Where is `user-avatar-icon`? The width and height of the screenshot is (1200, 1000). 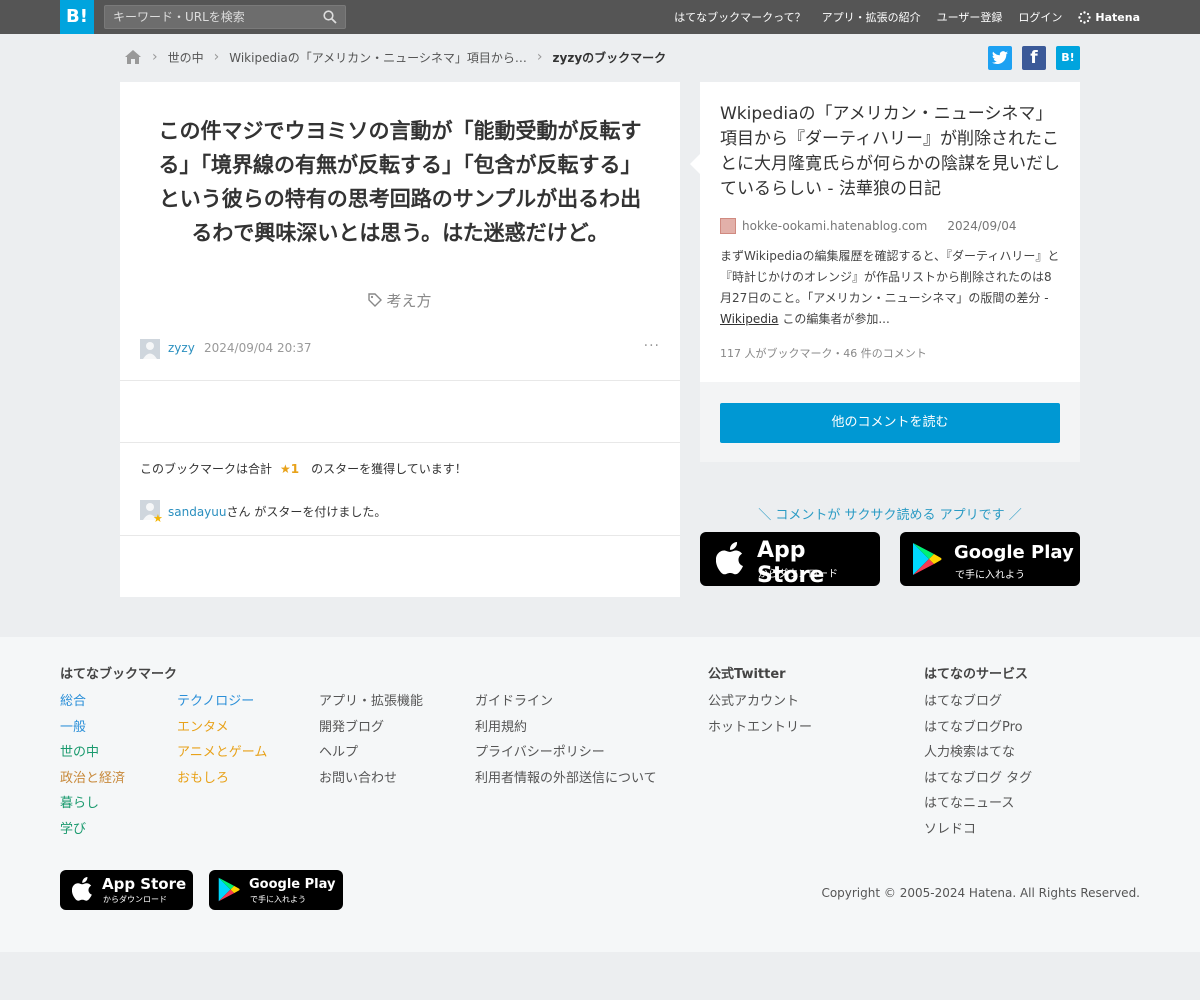
user-avatar-icon is located at coordinates (150, 350).